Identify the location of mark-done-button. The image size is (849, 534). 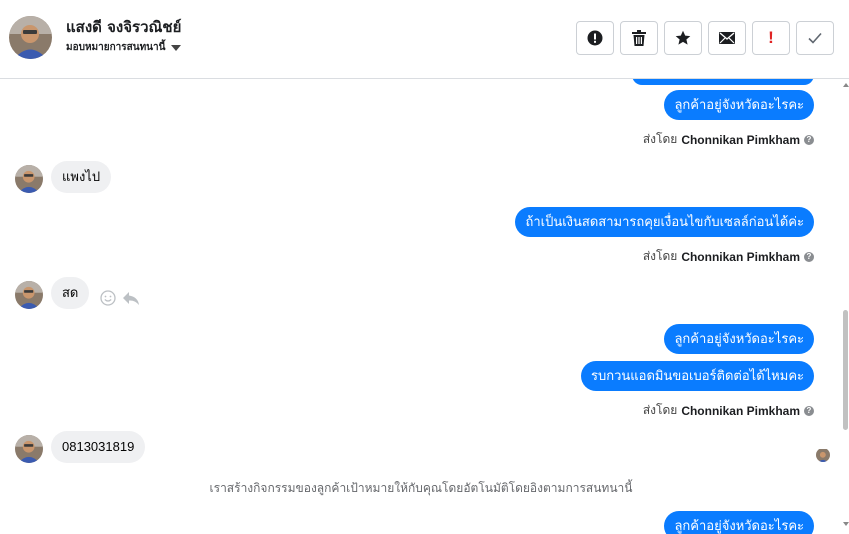
(815, 38).